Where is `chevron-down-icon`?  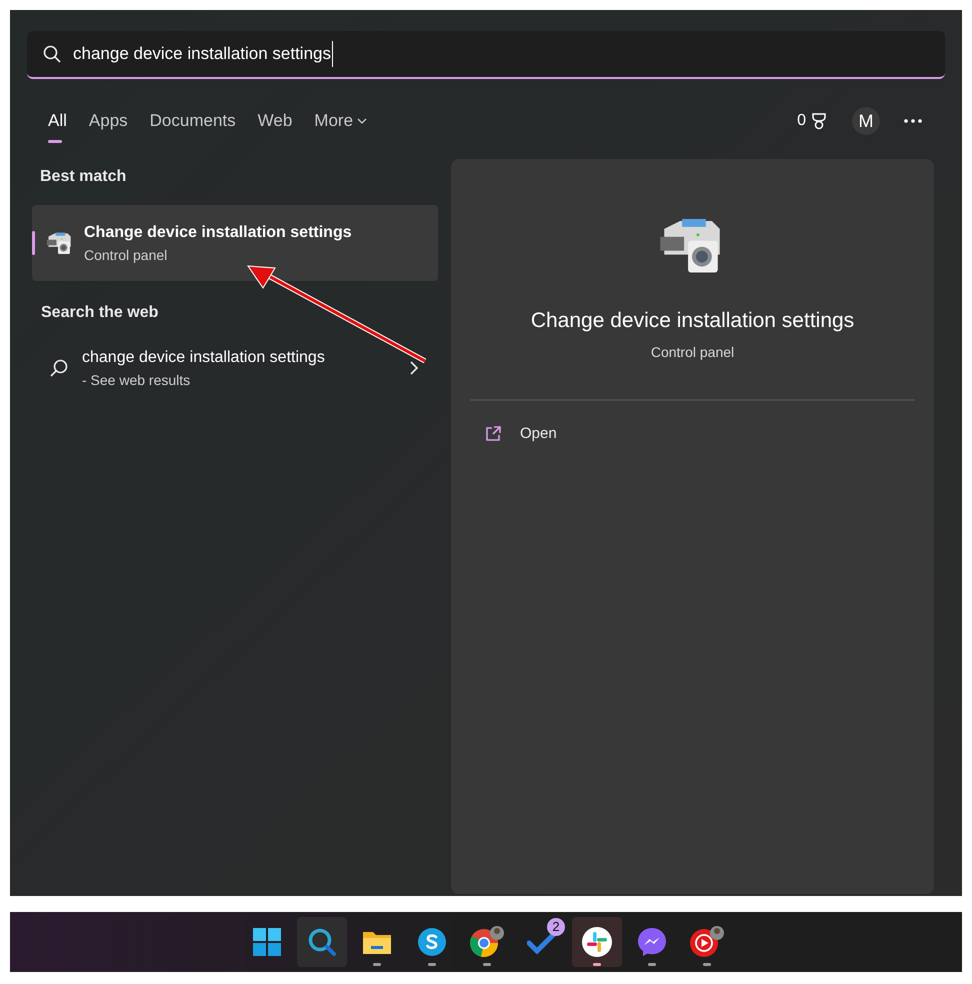
chevron-down-icon is located at coordinates (362, 121).